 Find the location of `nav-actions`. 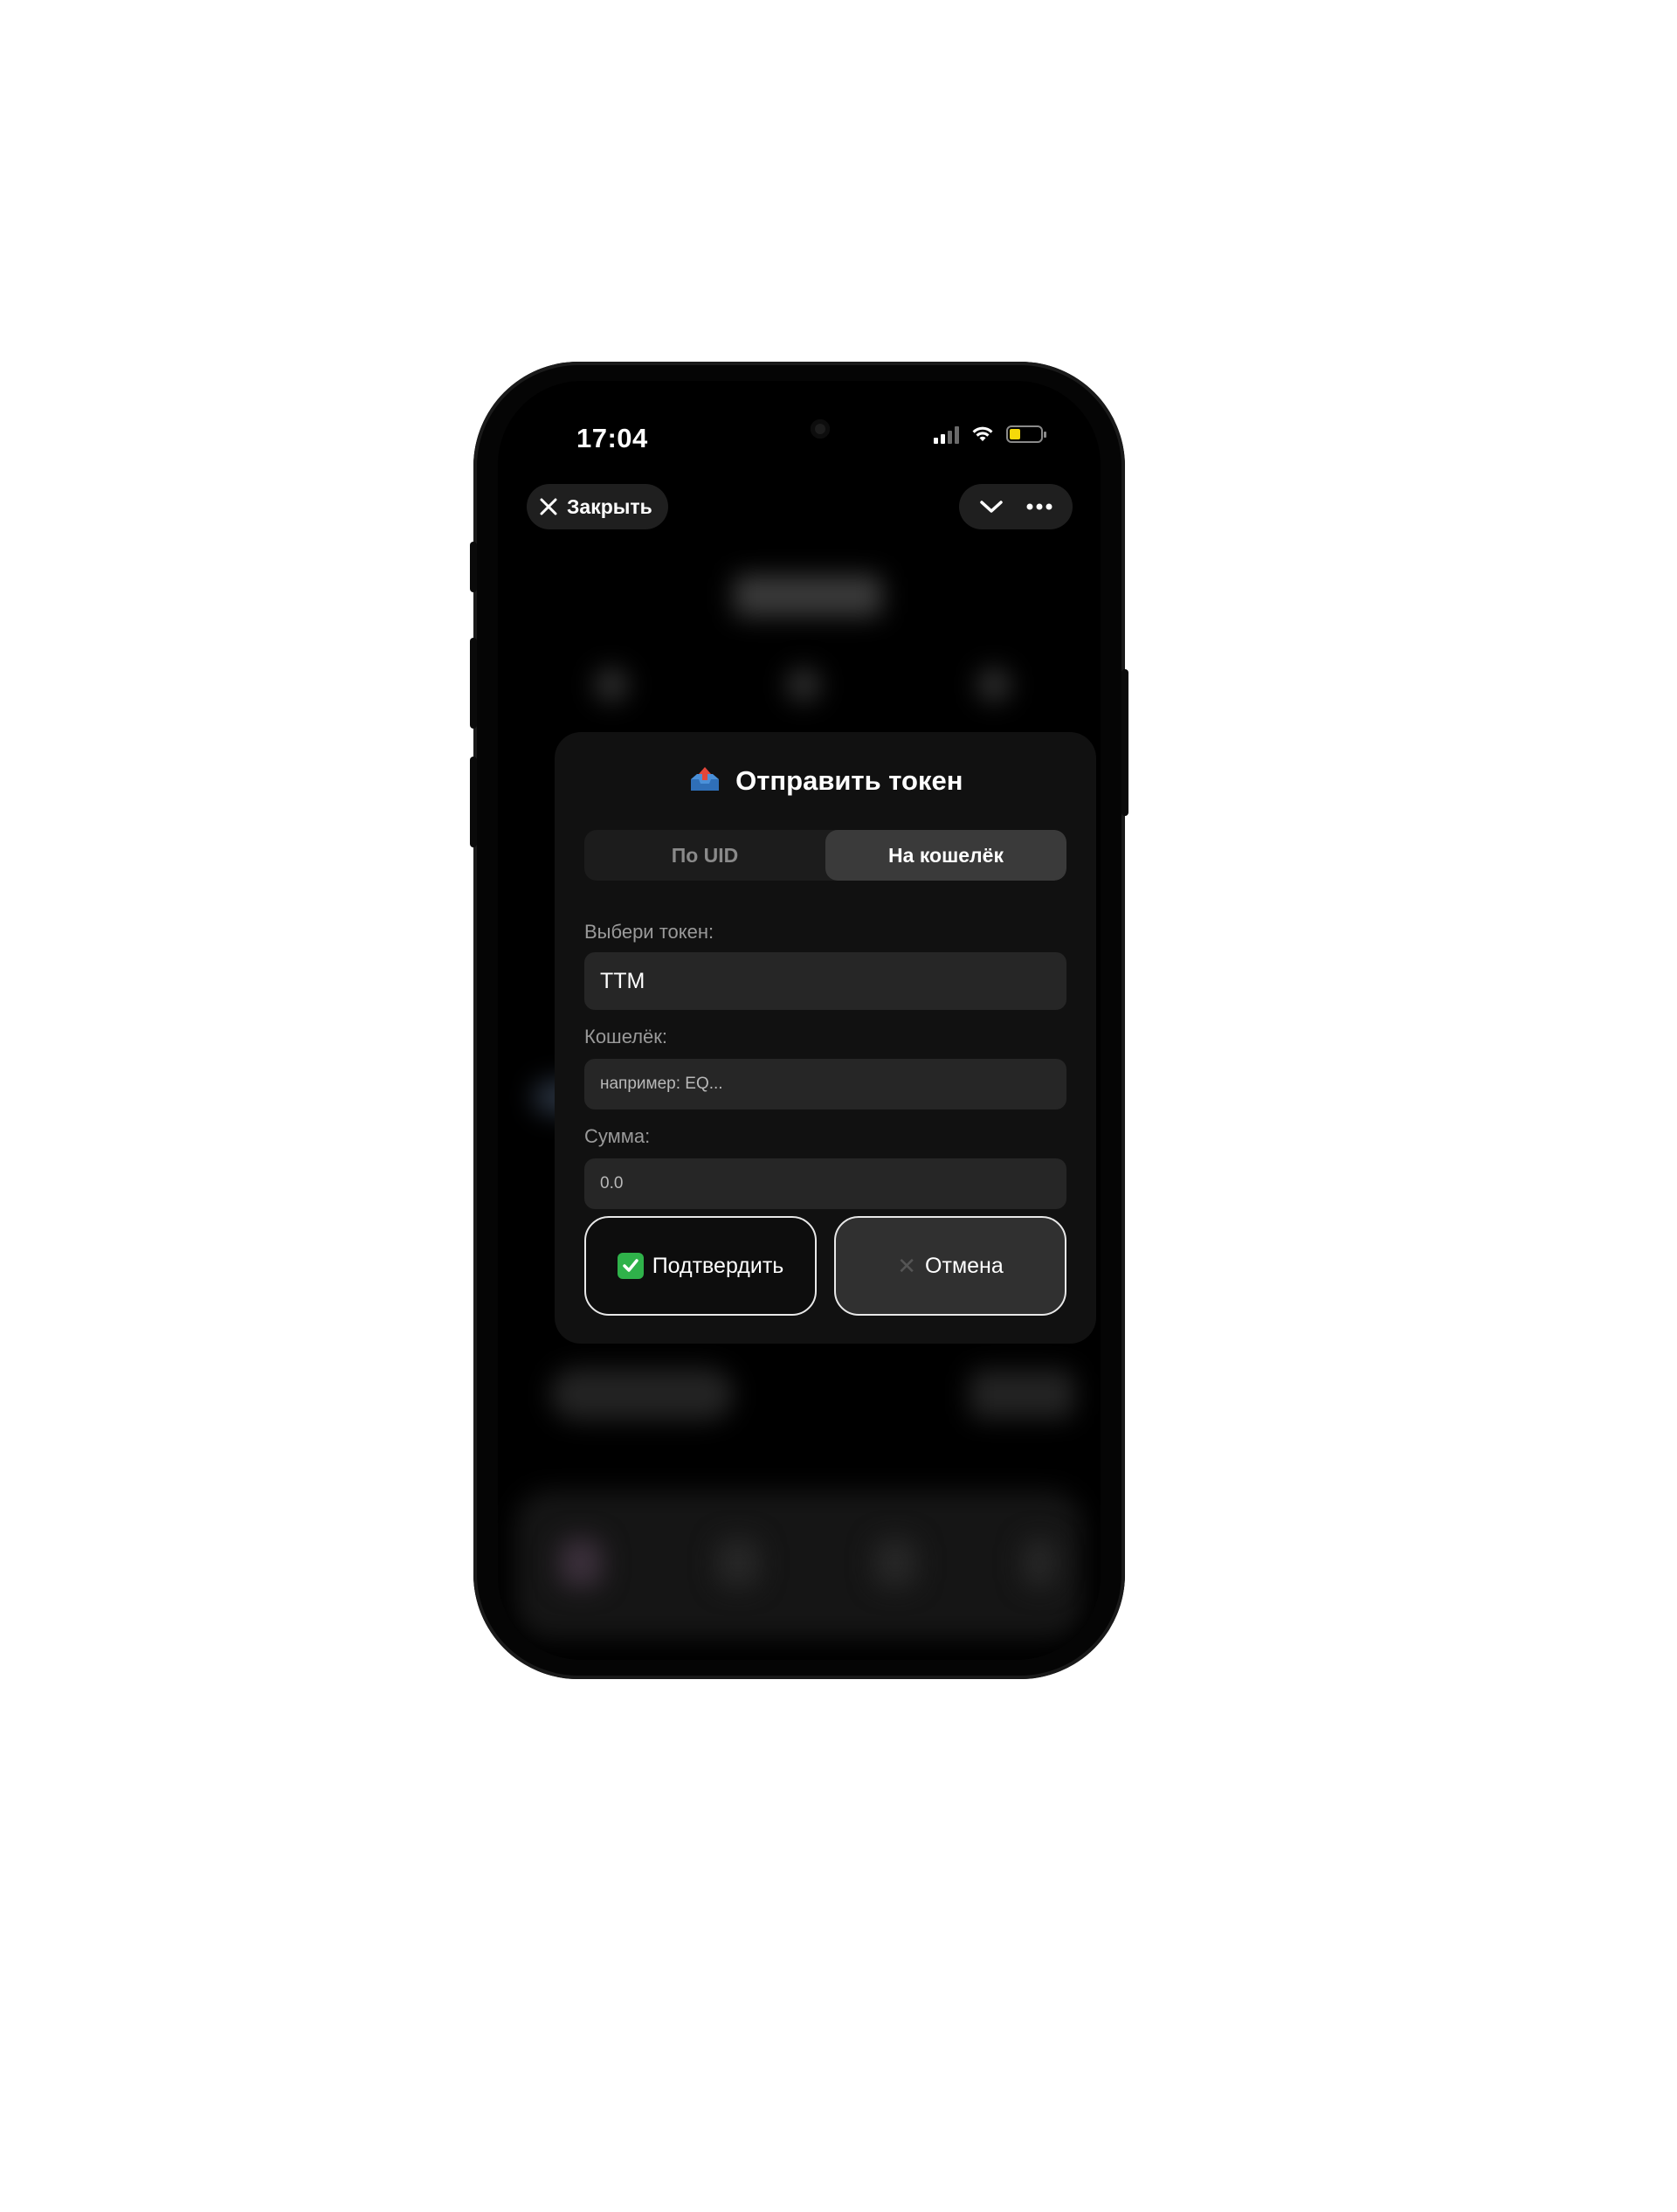

nav-actions is located at coordinates (1016, 506).